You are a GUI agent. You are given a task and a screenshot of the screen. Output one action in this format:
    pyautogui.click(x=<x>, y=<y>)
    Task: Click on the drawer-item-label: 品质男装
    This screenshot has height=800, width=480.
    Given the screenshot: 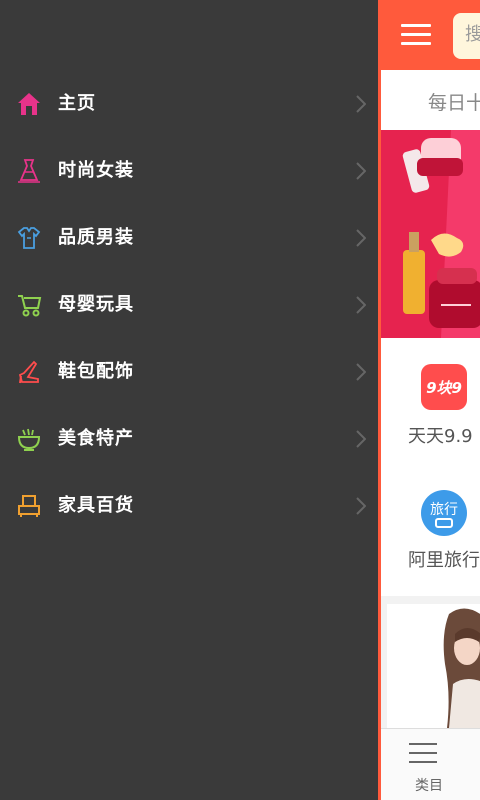 What is the action you would take?
    pyautogui.click(x=96, y=237)
    